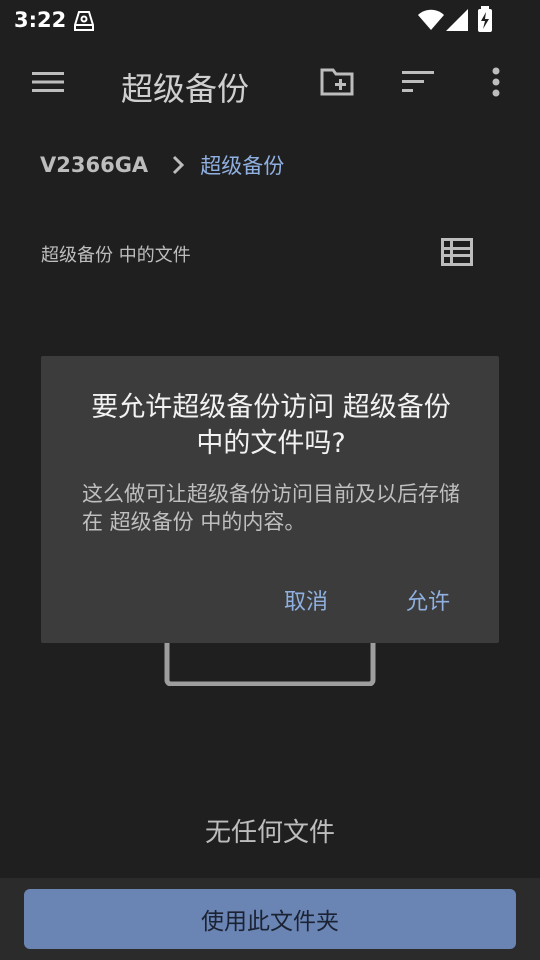  I want to click on battery-icon, so click(485, 21).